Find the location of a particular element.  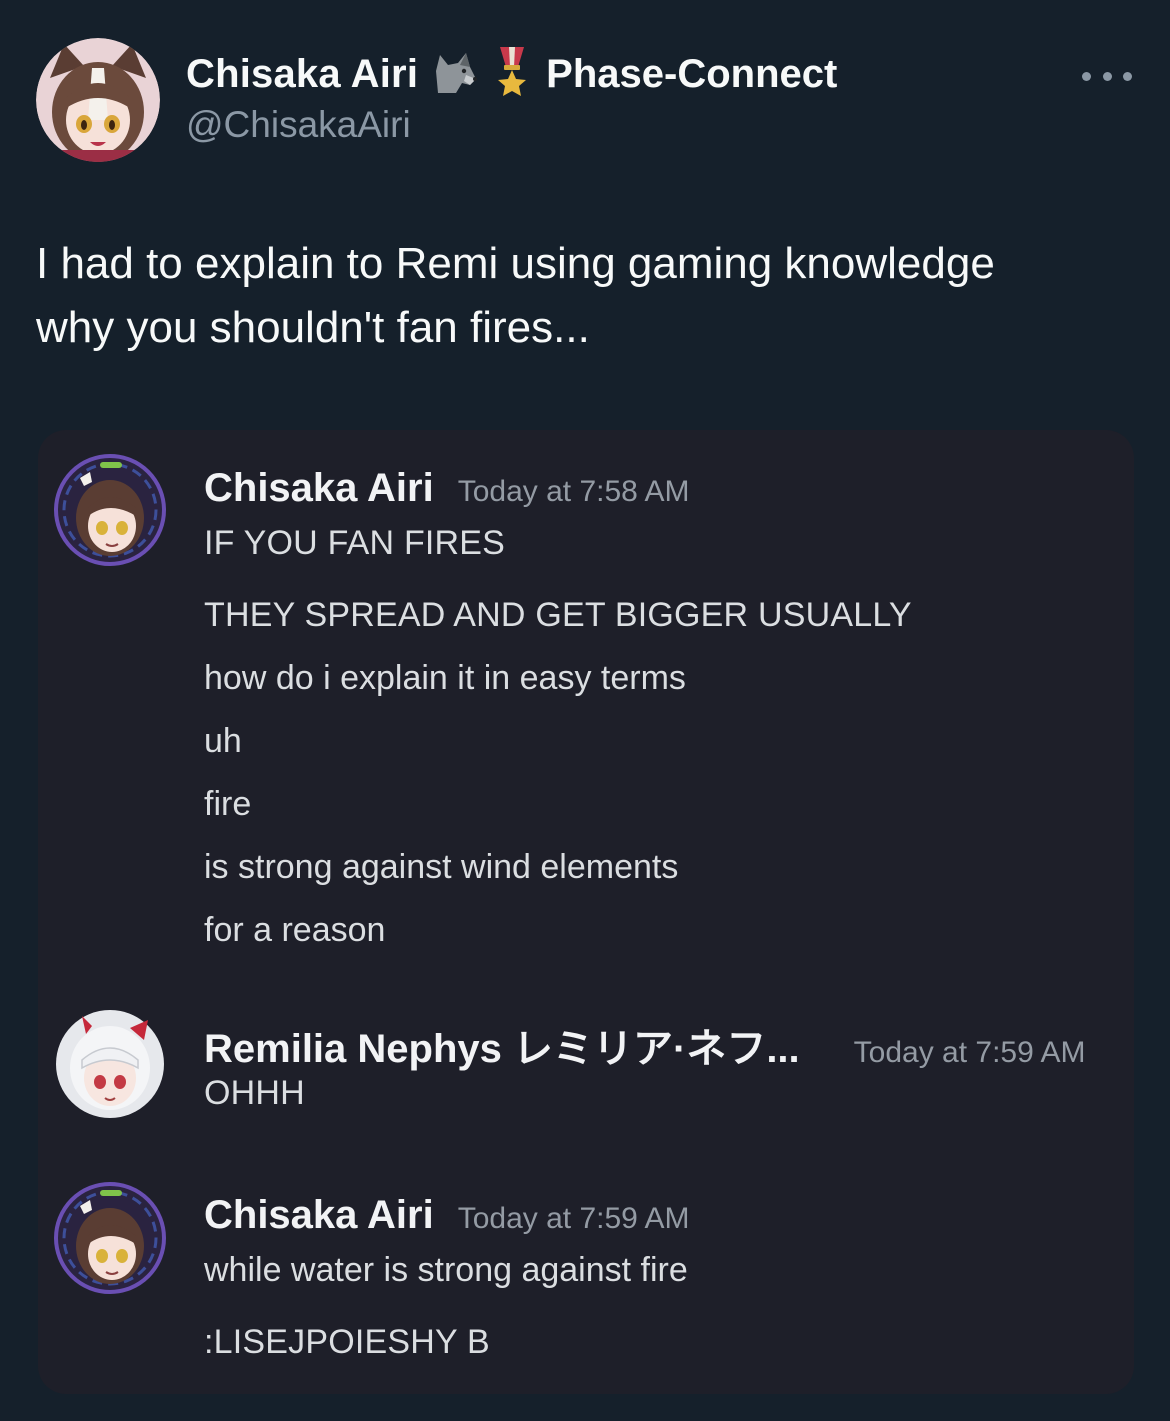

discord-message-line: while water is strong against fire is located at coordinates (446, 1270).